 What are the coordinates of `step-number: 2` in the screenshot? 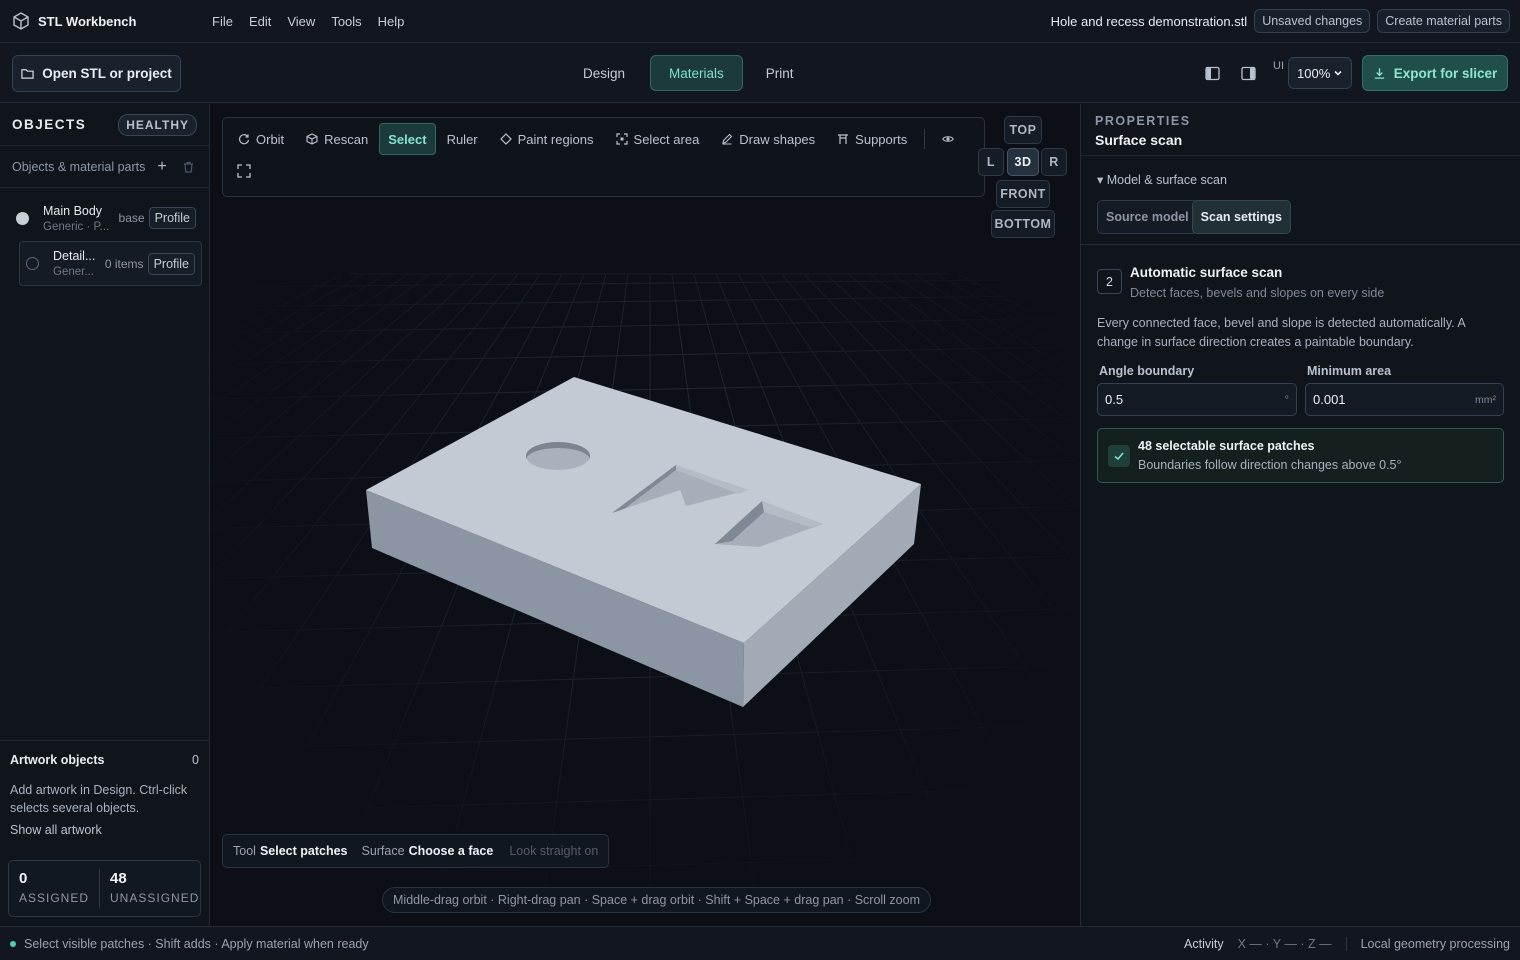 It's located at (1109, 281).